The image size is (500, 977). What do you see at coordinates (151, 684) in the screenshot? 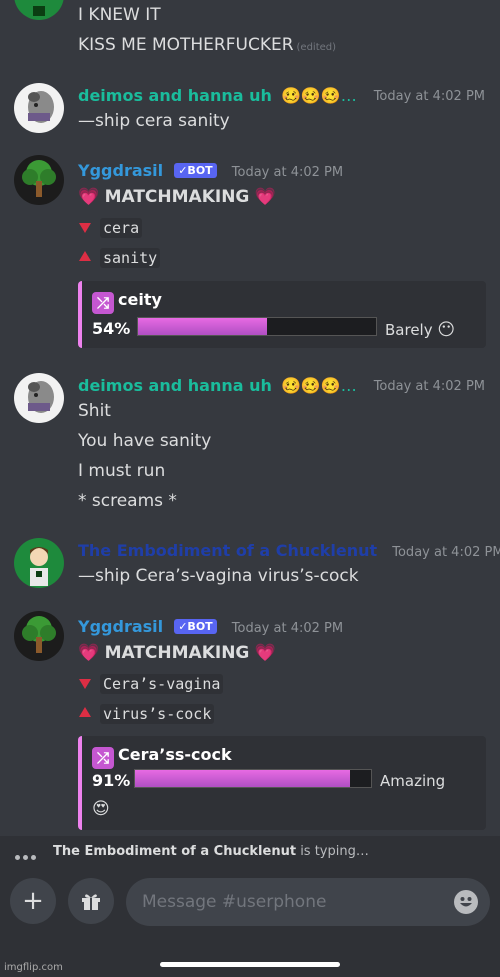
I see `down-name-line: Cera’s-vagina` at bounding box center [151, 684].